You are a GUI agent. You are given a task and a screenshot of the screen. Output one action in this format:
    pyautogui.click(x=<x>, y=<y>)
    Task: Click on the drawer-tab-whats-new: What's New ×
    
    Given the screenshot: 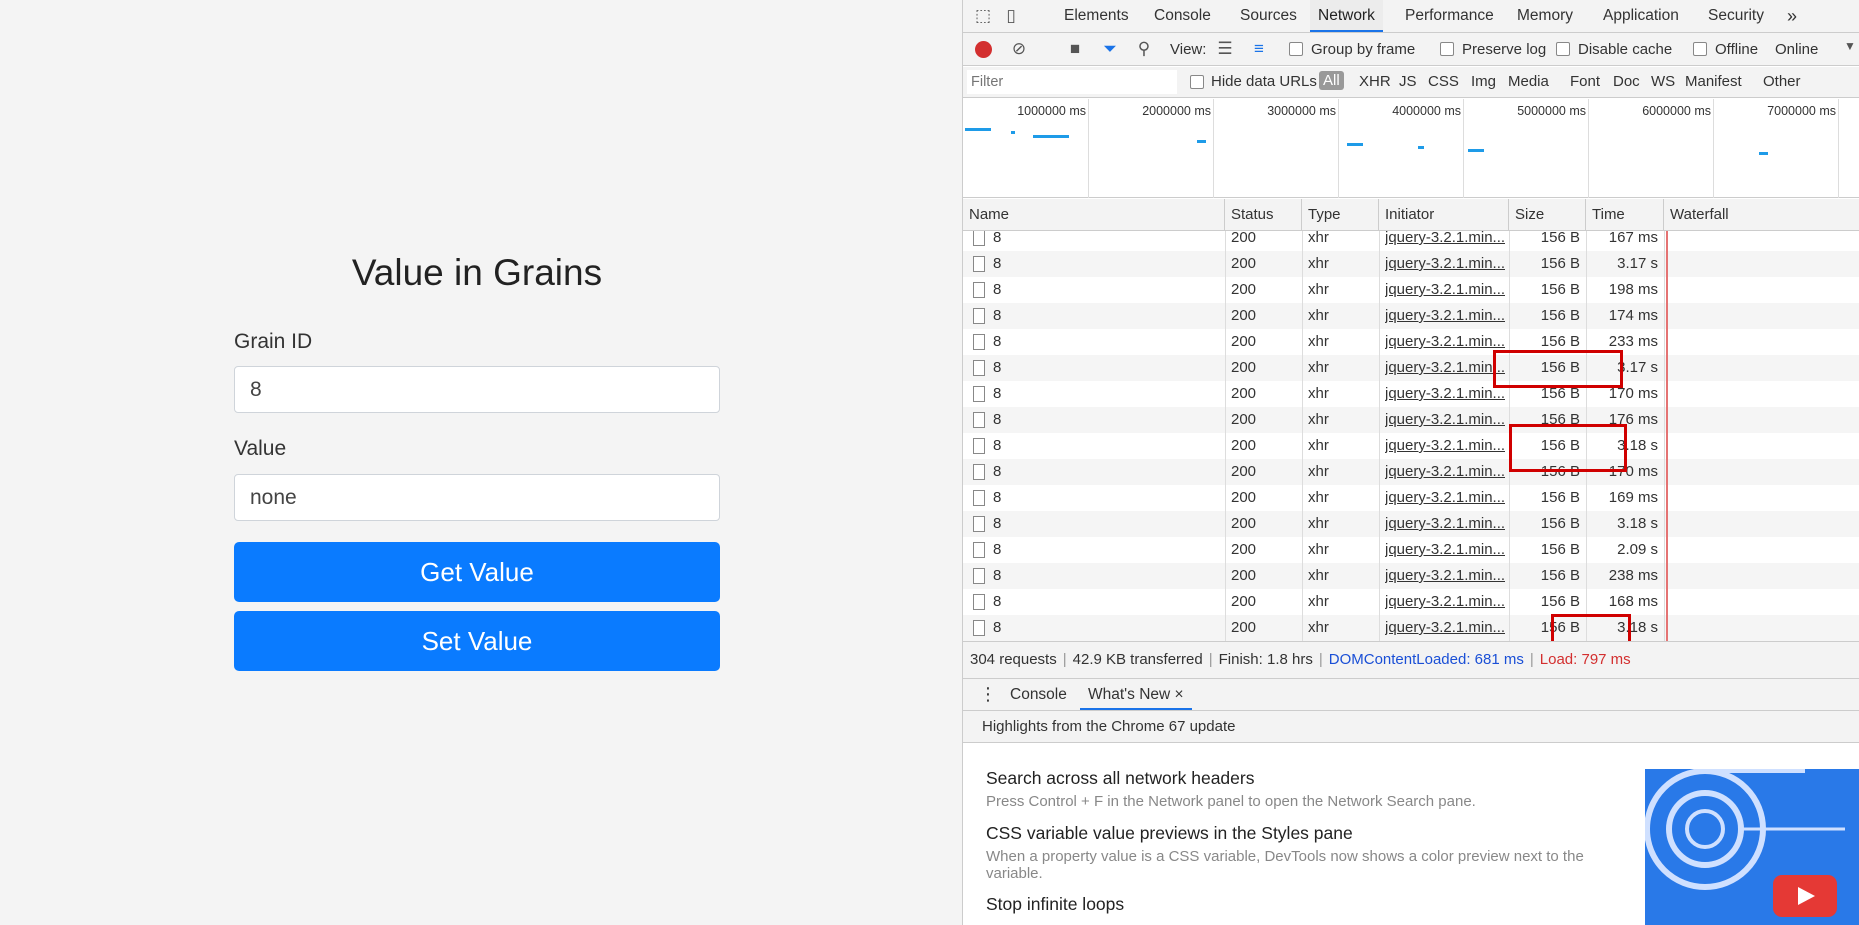 What is the action you would take?
    pyautogui.click(x=1136, y=694)
    